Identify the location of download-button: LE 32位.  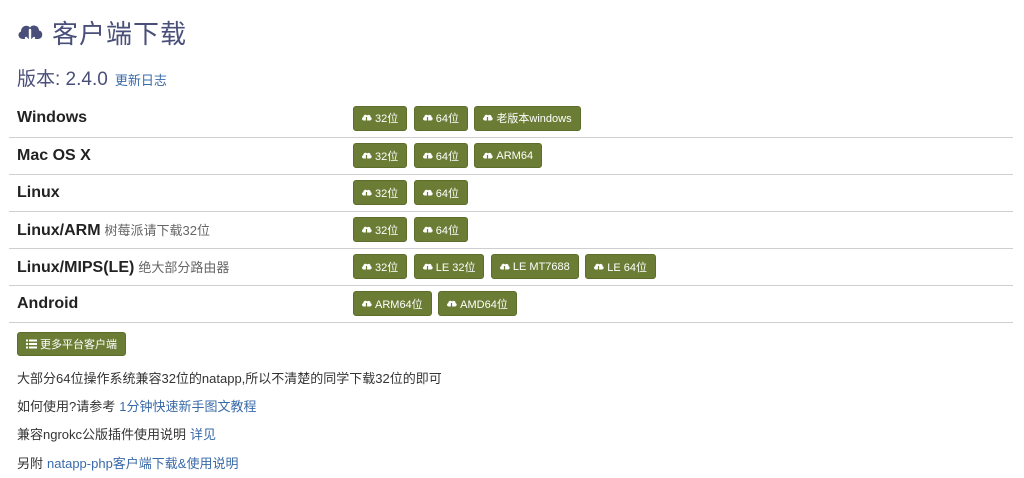
(449, 266).